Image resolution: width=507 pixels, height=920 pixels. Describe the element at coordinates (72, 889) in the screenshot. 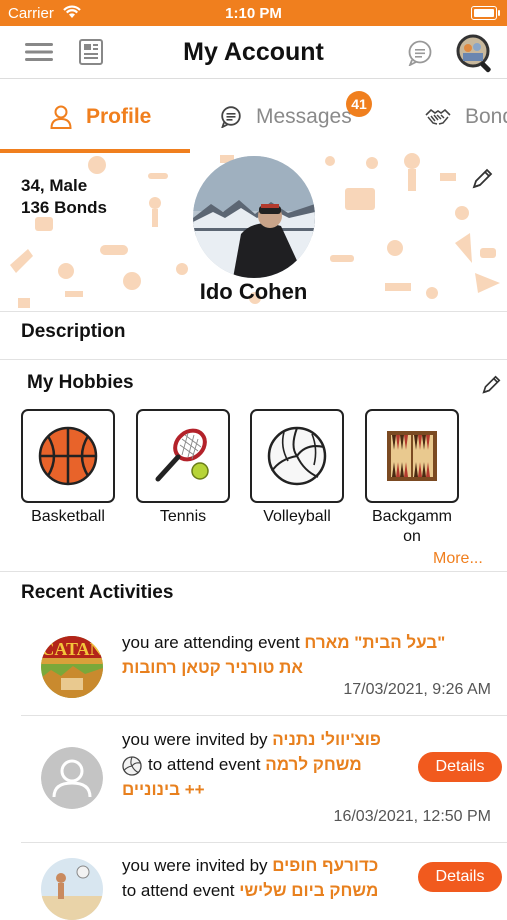

I see `beach-volleyball-avatar` at that location.